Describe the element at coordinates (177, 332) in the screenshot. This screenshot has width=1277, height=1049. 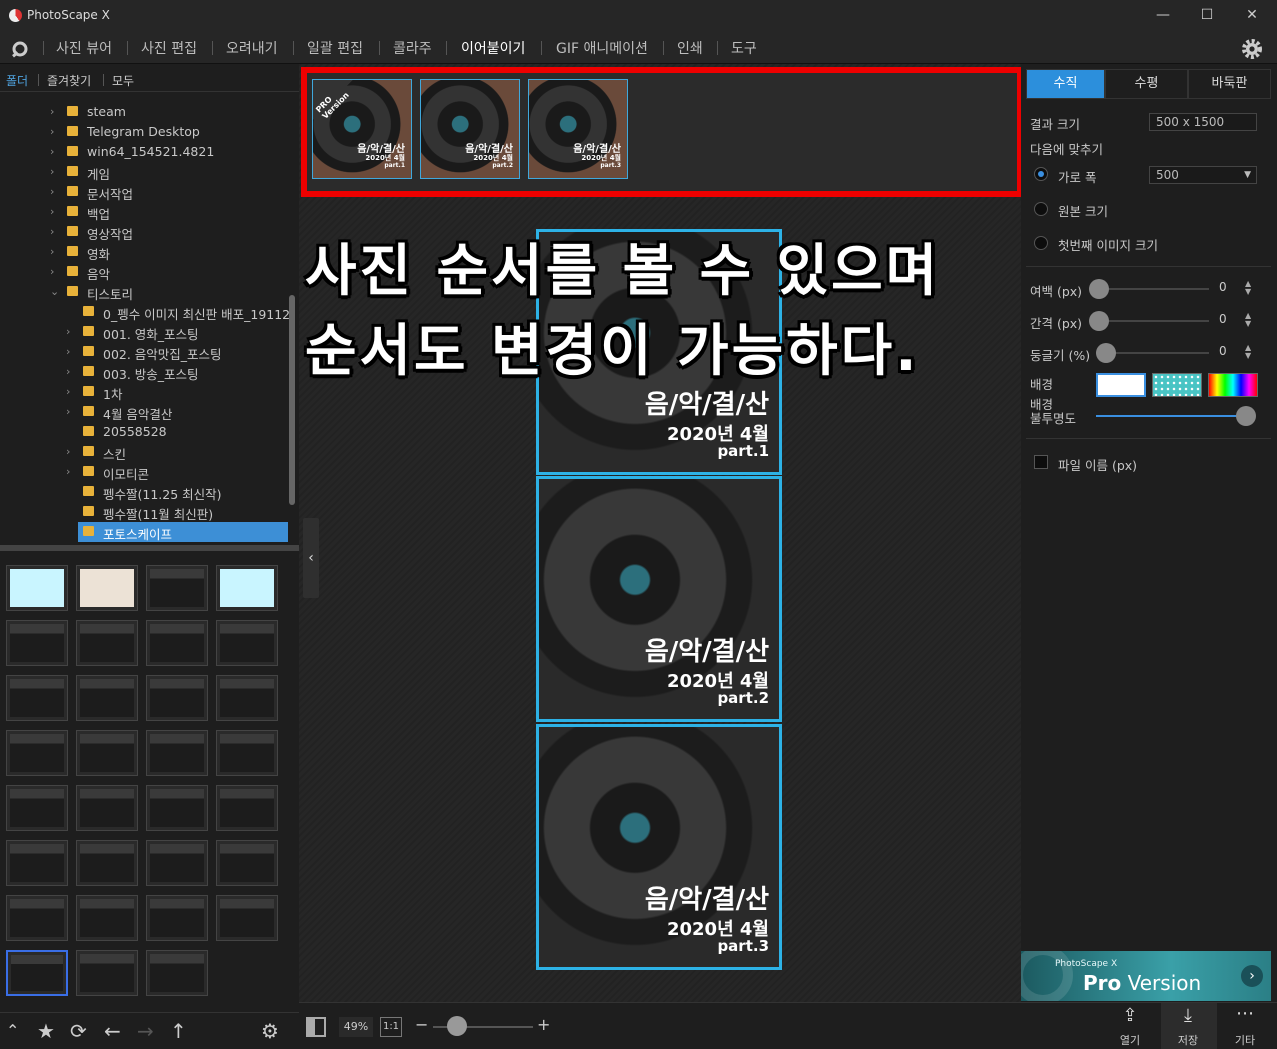
I see `tree-folder-item: › 001. 영화_포스팅` at that location.